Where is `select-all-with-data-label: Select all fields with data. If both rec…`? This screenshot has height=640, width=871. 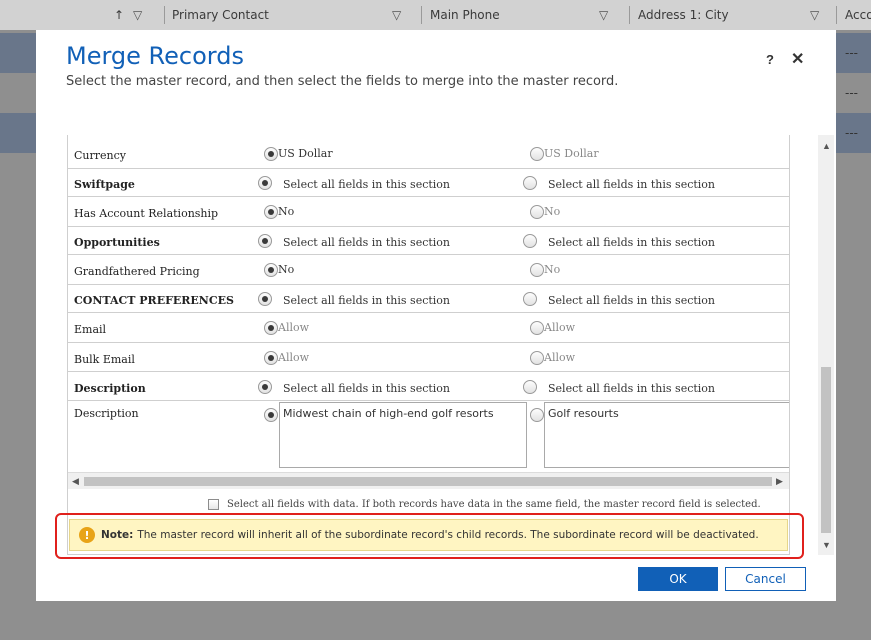 select-all-with-data-label: Select all fields with data. If both rec… is located at coordinates (494, 504).